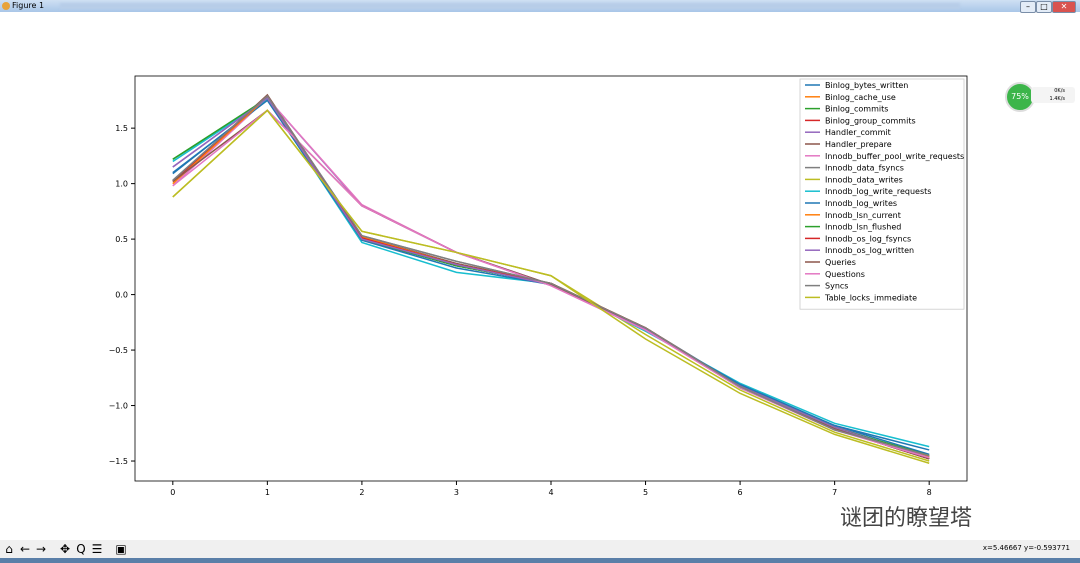  Describe the element at coordinates (172, 492) in the screenshot. I see `x-tick-label: 0` at that location.